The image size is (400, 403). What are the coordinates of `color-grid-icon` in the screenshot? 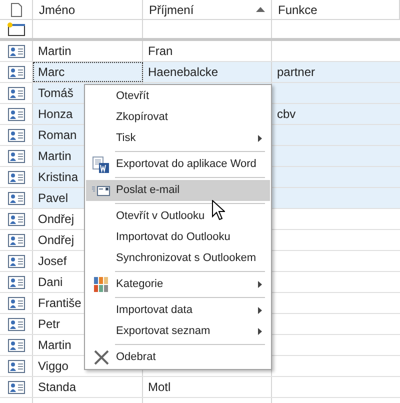 It's located at (101, 284).